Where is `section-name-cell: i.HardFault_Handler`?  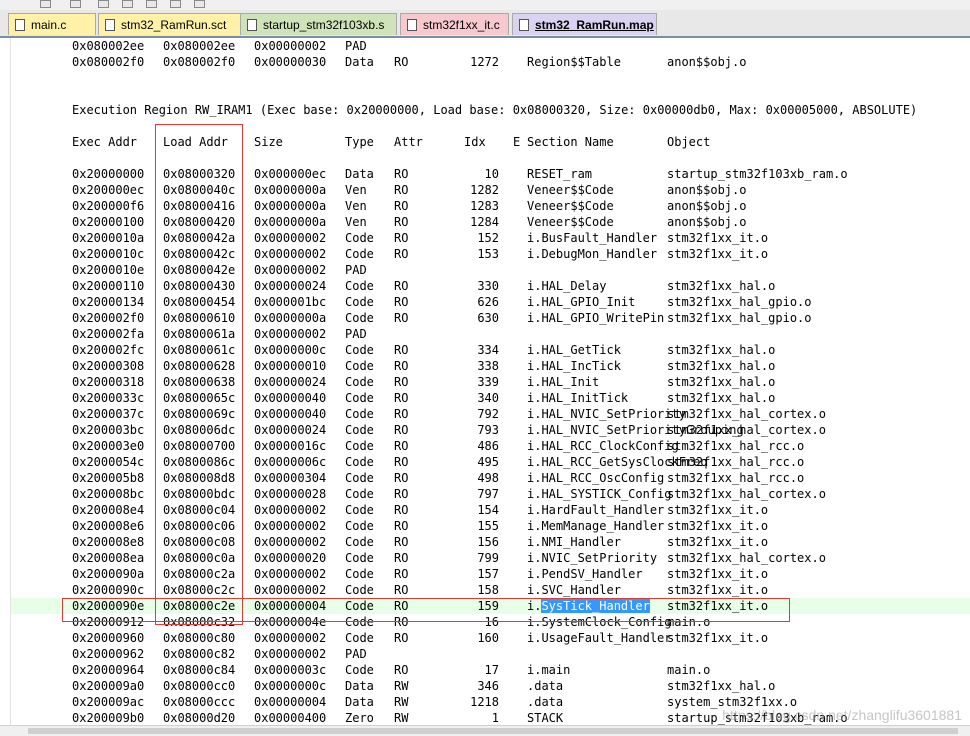
section-name-cell: i.HardFault_Handler is located at coordinates (596, 510).